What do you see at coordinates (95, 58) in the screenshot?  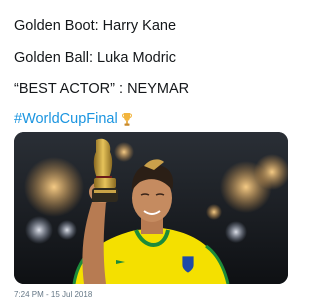 I see `tweet-line-golden-ball: Golden Ball: Luka Modric` at bounding box center [95, 58].